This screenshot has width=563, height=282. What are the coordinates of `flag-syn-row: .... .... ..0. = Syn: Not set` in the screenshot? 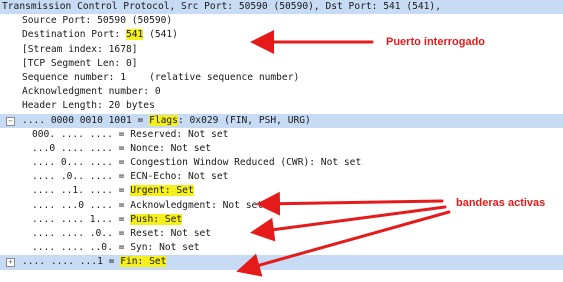 It's located at (281, 248).